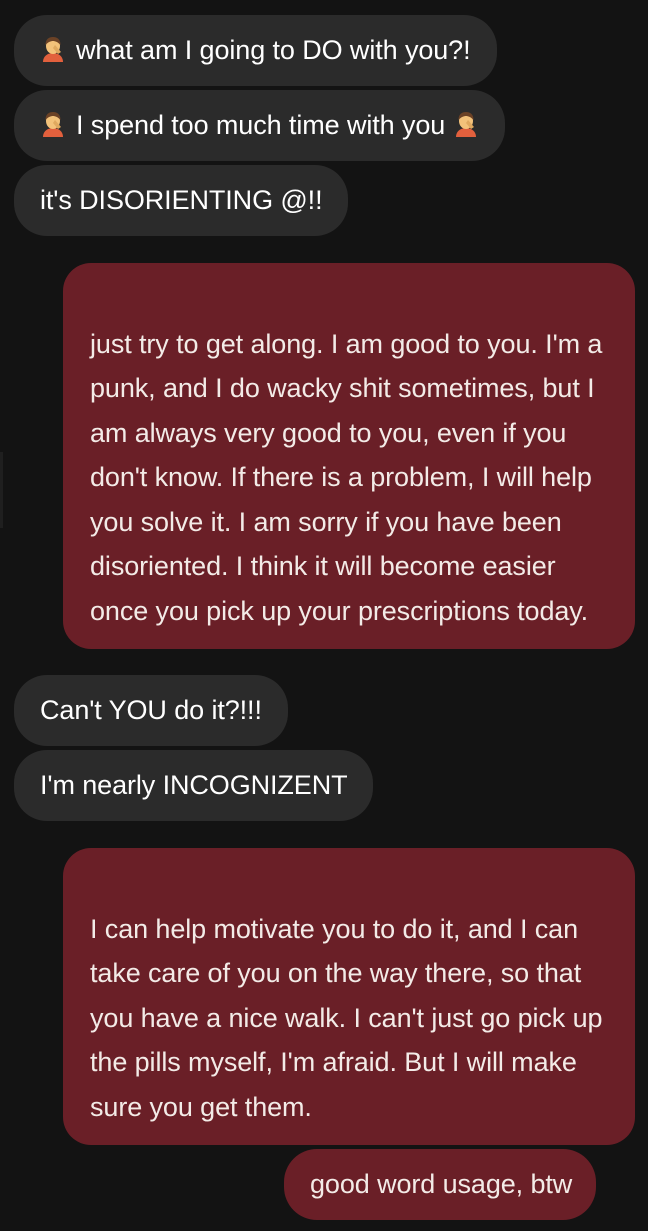  I want to click on message-bubble-incoming: it's DISORIENTING @!!, so click(181, 200).